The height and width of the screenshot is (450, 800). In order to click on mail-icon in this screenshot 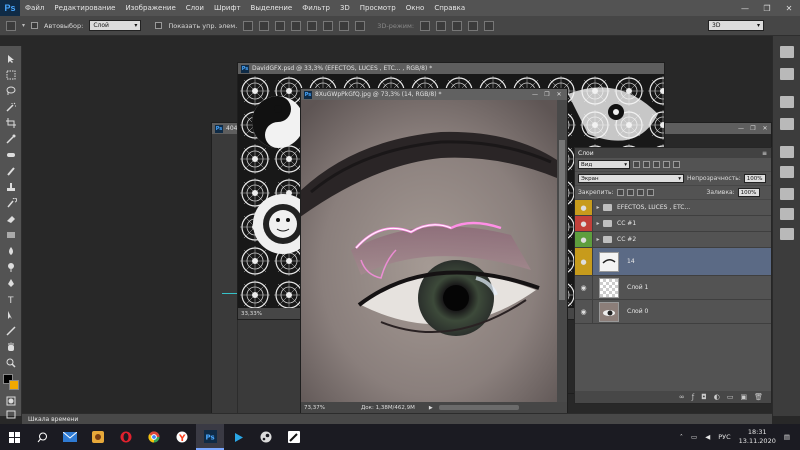, I will do `click(70, 437)`.